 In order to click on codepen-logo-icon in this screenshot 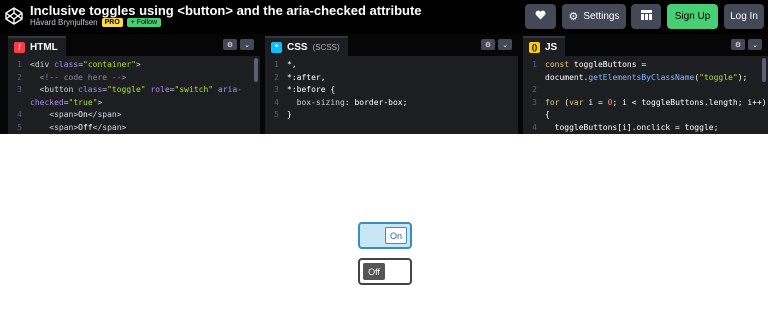, I will do `click(14, 16)`.